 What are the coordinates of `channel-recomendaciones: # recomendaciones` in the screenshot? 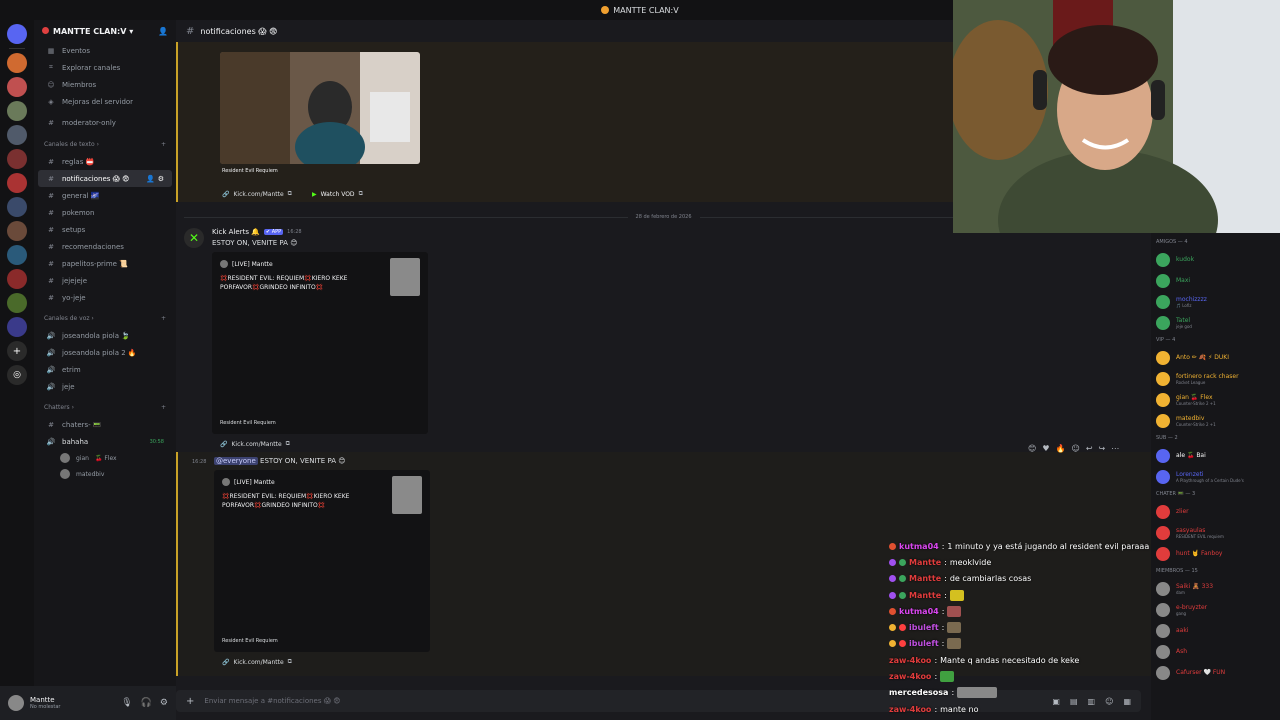 It's located at (105, 246).